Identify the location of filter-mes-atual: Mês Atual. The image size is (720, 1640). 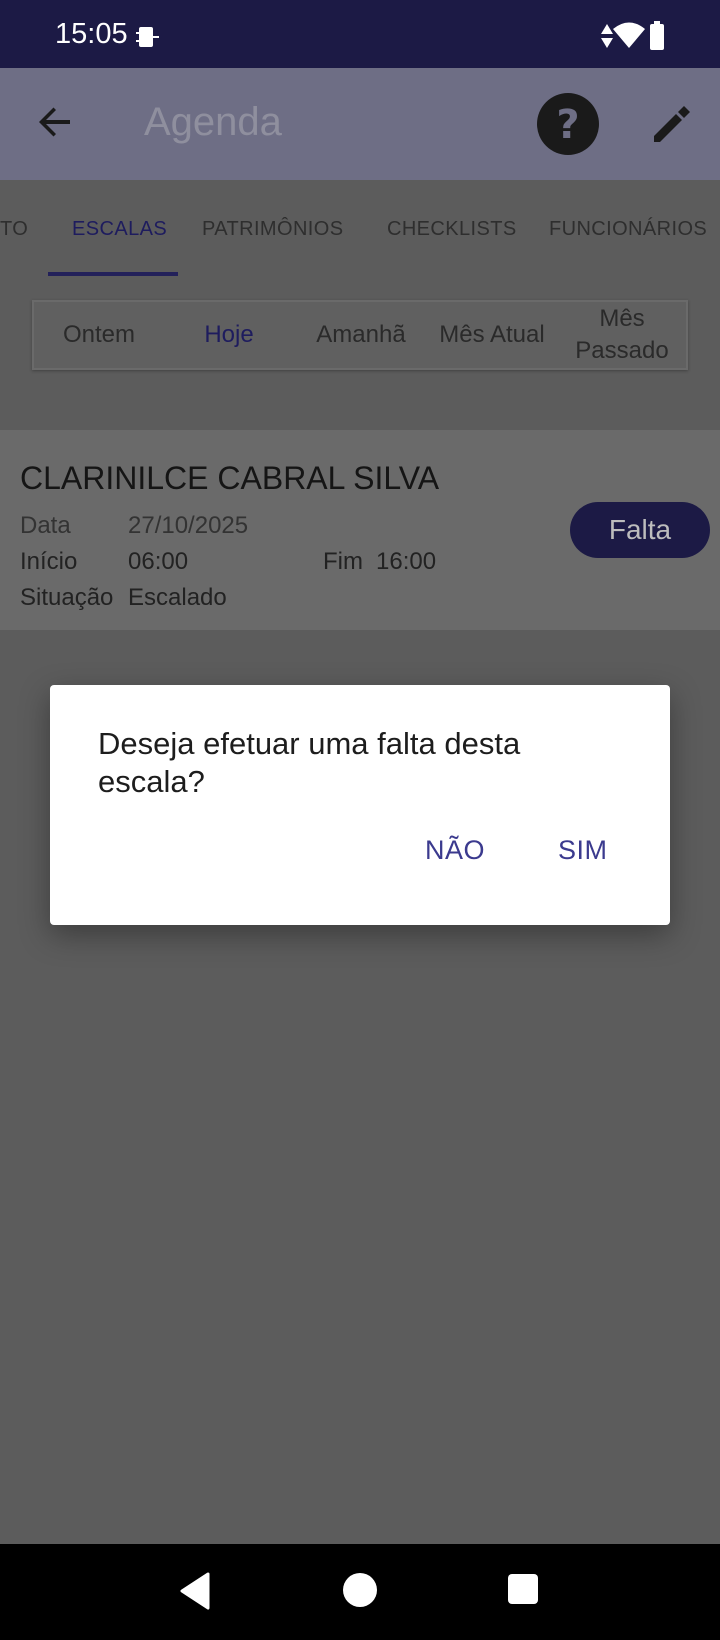
(492, 335).